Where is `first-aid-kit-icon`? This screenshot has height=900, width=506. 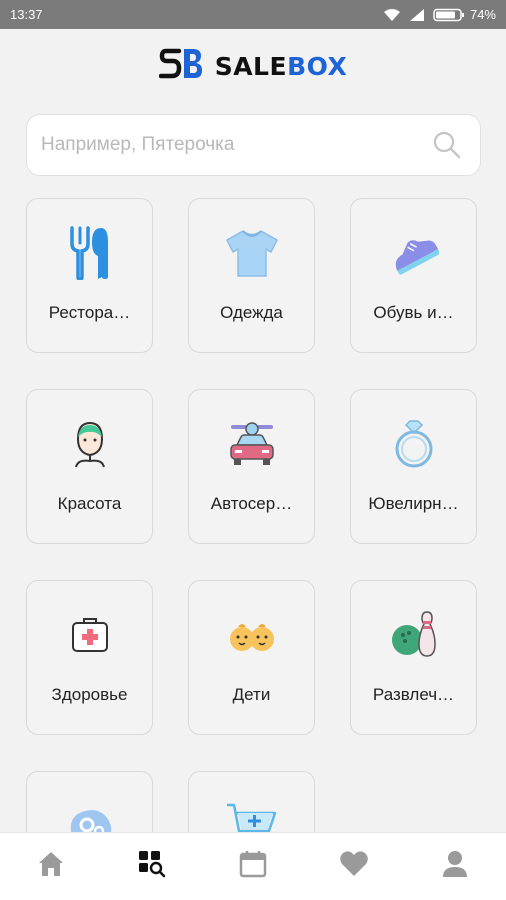 first-aid-kit-icon is located at coordinates (90, 635).